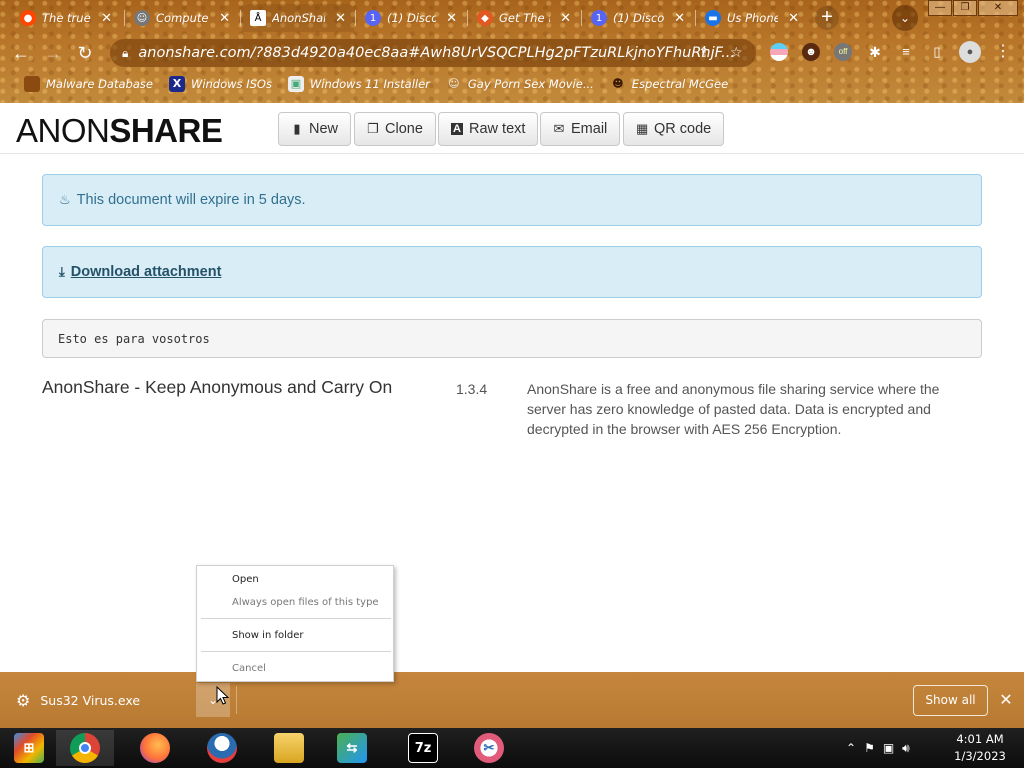  What do you see at coordinates (752, 18) in the screenshot?
I see `tab-us-phone: ▬ Us Phone ✕` at bounding box center [752, 18].